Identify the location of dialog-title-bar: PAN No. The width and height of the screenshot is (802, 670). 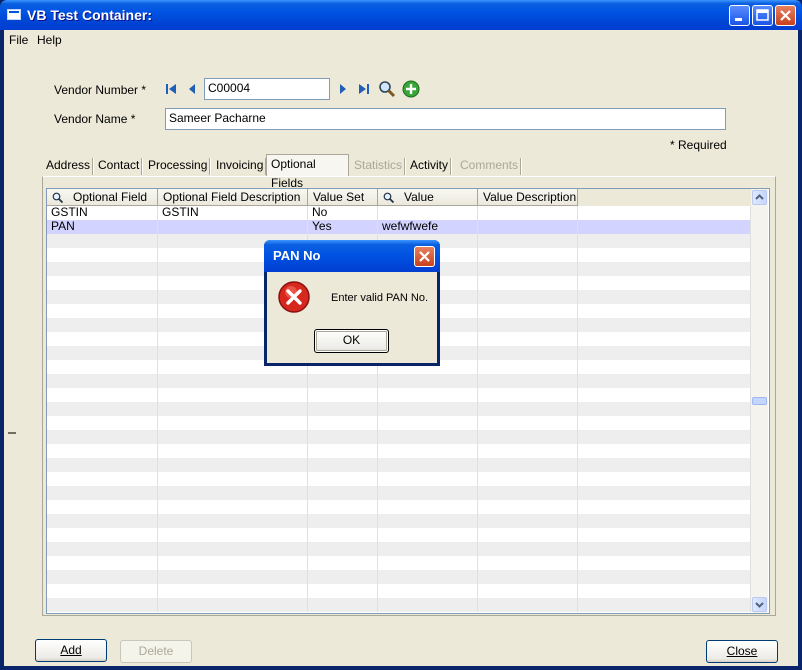
(352, 256).